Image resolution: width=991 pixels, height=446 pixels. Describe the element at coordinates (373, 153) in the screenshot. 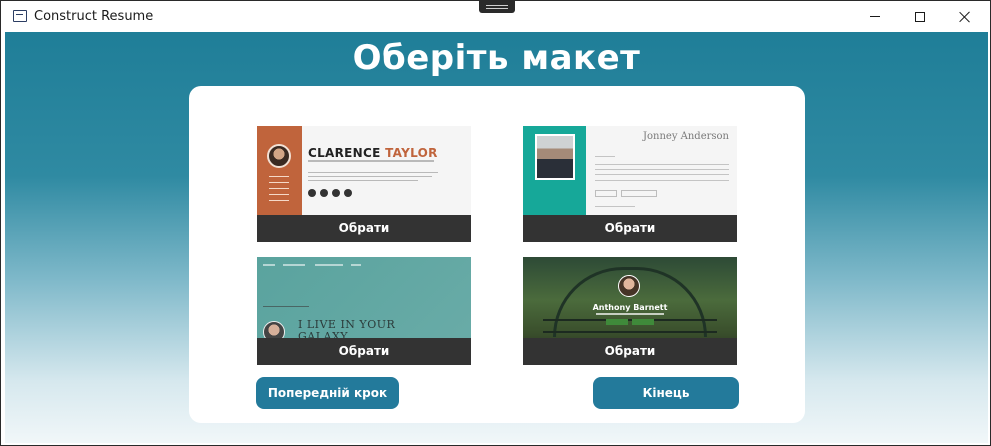

I see `template-1-name: CLARENCE TAYLOR` at that location.